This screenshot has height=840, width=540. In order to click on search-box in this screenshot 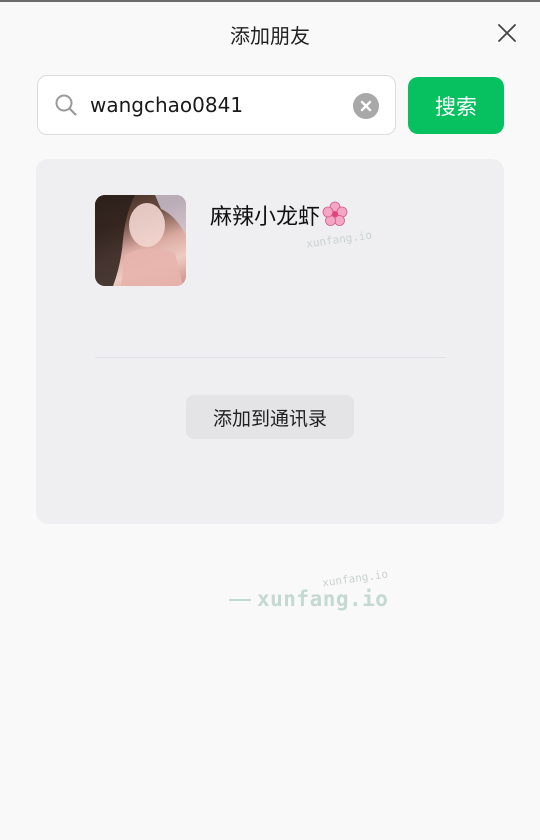, I will do `click(216, 105)`.